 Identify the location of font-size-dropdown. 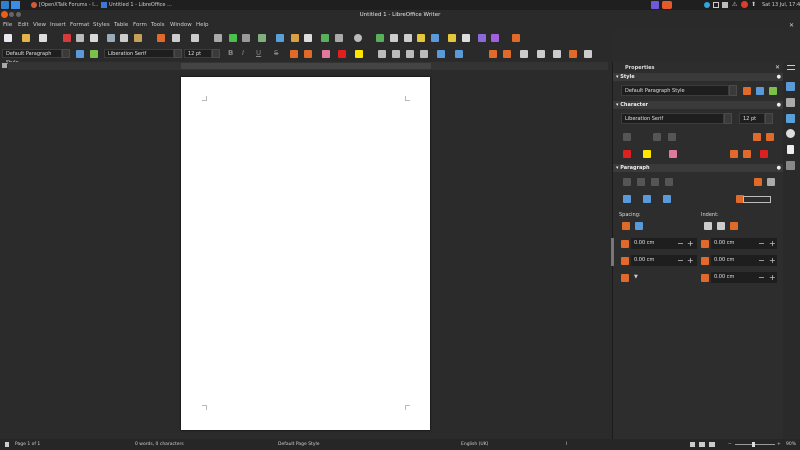
(216, 53).